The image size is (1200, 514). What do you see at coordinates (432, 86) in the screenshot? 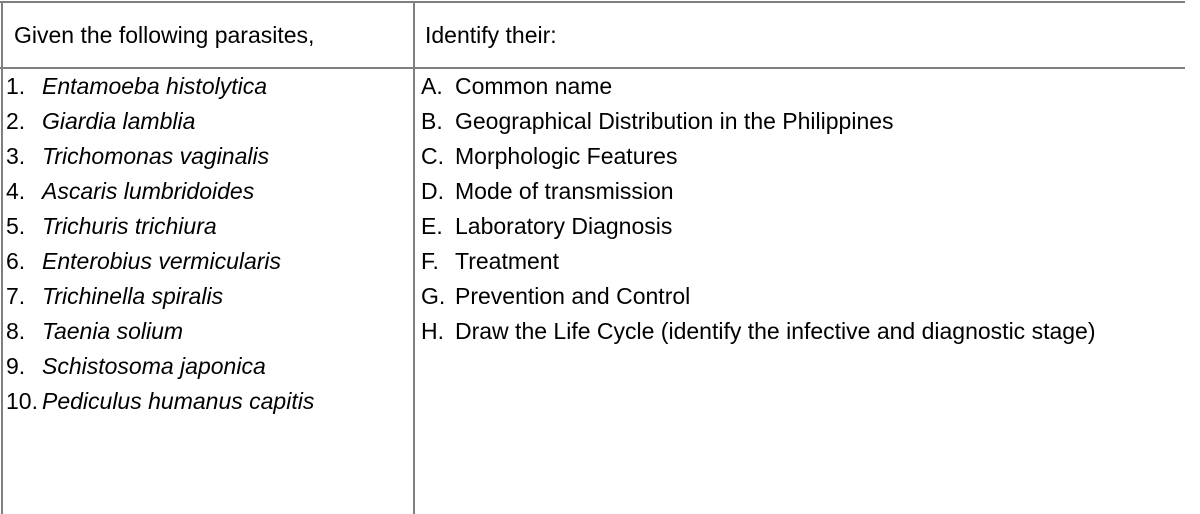
I see `identify-item-marker: A.` at bounding box center [432, 86].